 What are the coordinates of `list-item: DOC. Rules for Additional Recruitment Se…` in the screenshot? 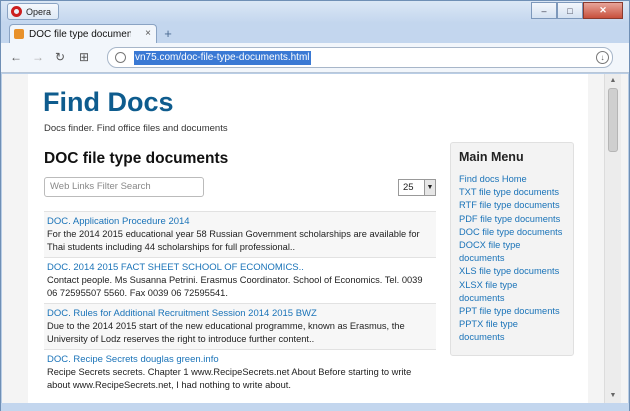 It's located at (240, 326).